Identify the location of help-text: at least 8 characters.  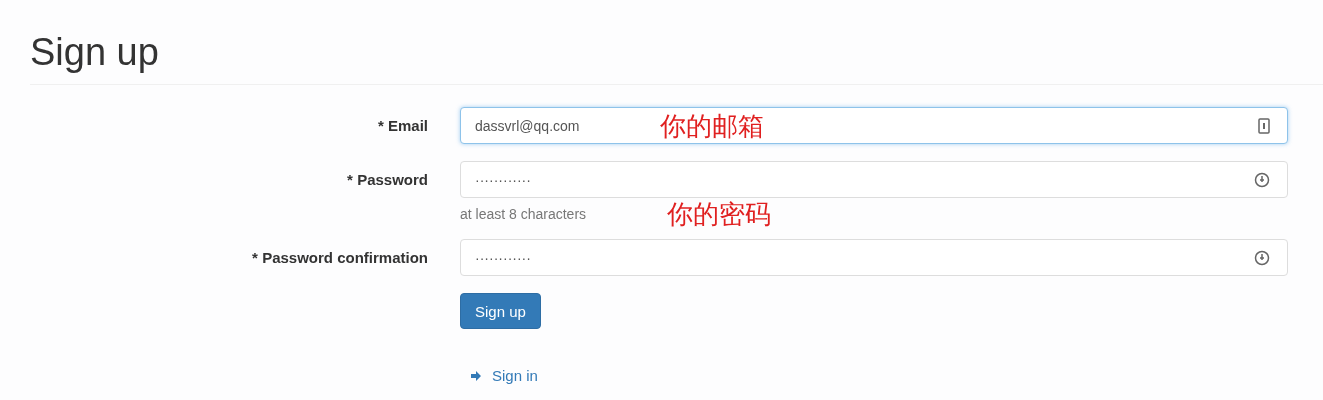
(523, 214).